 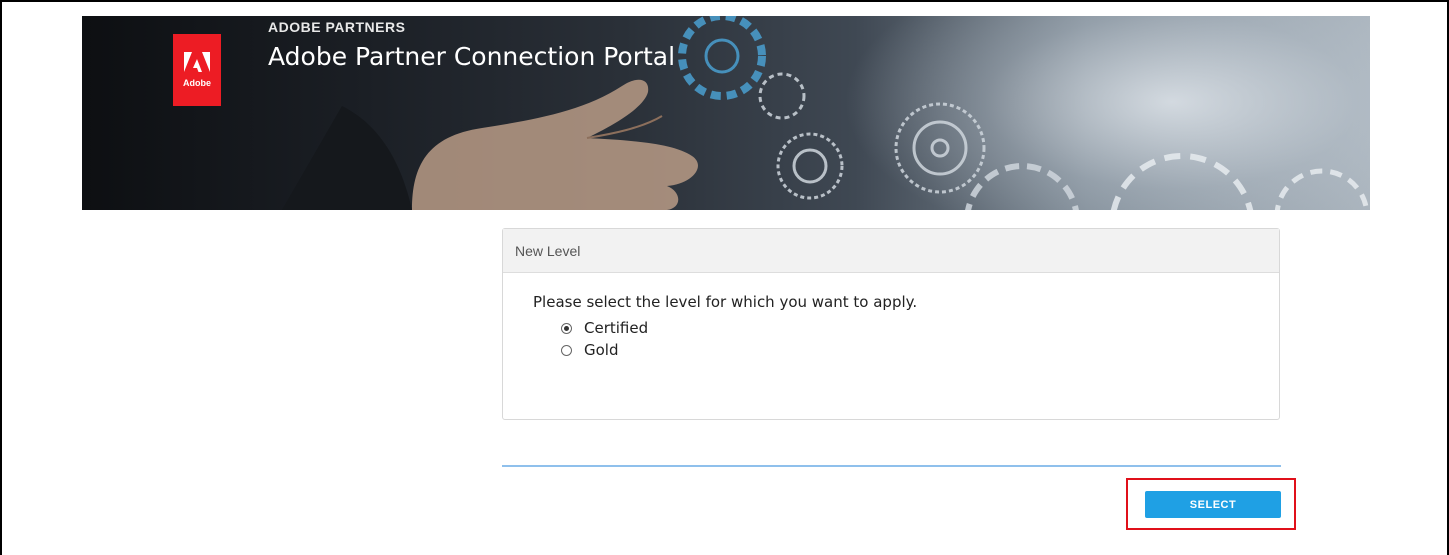 I want to click on radio-gold, so click(x=566, y=350).